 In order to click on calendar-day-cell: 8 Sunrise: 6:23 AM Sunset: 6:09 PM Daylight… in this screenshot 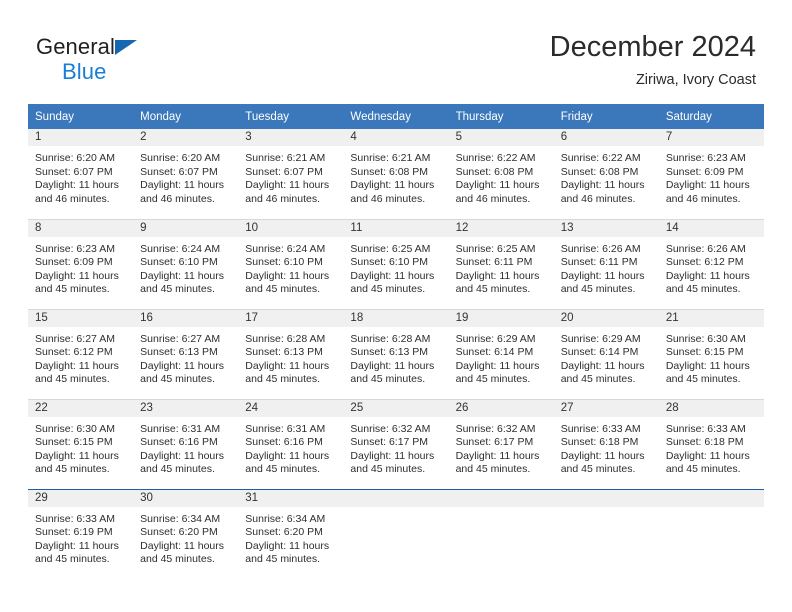, I will do `click(81, 263)`.